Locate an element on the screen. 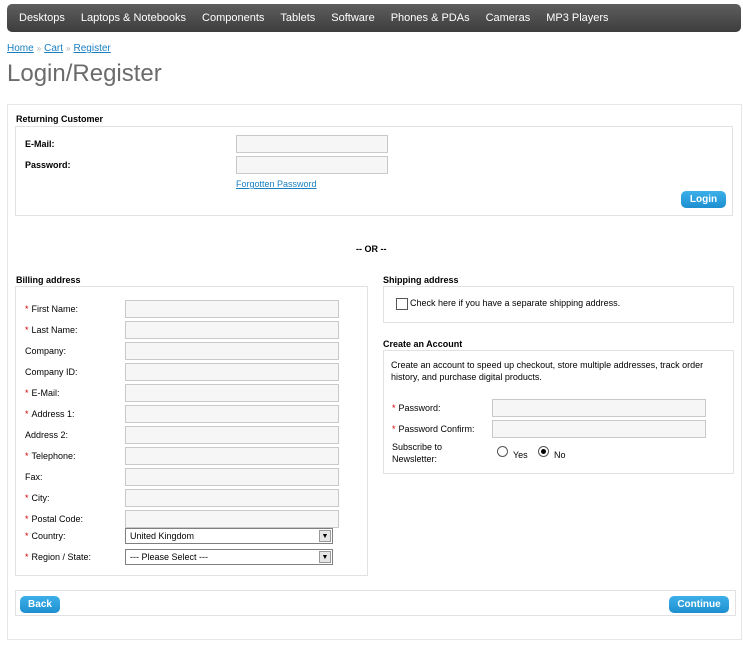  billing-field-label: * Address 1: is located at coordinates (50, 414).